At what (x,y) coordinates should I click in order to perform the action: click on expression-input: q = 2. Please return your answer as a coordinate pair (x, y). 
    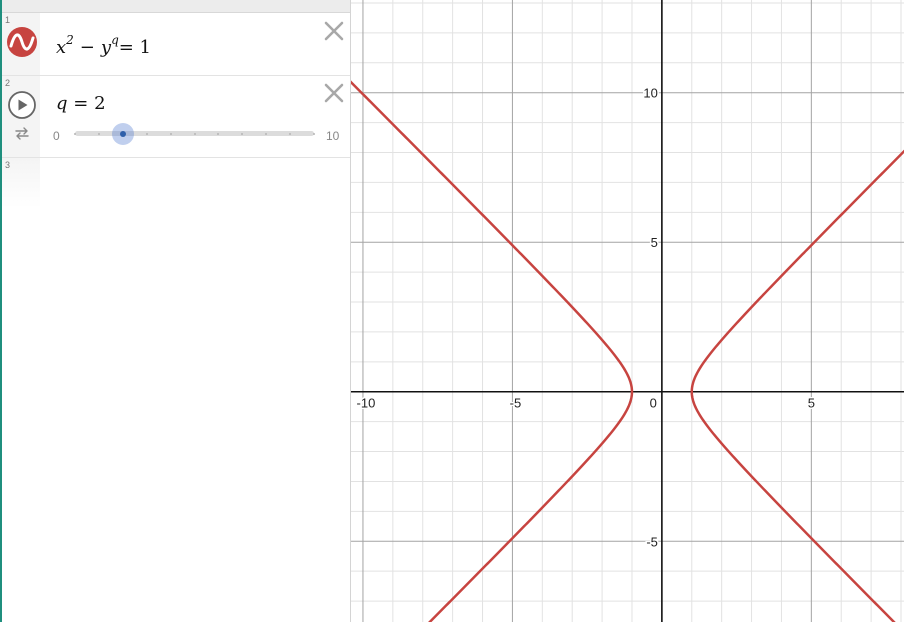
    Looking at the image, I should click on (81, 103).